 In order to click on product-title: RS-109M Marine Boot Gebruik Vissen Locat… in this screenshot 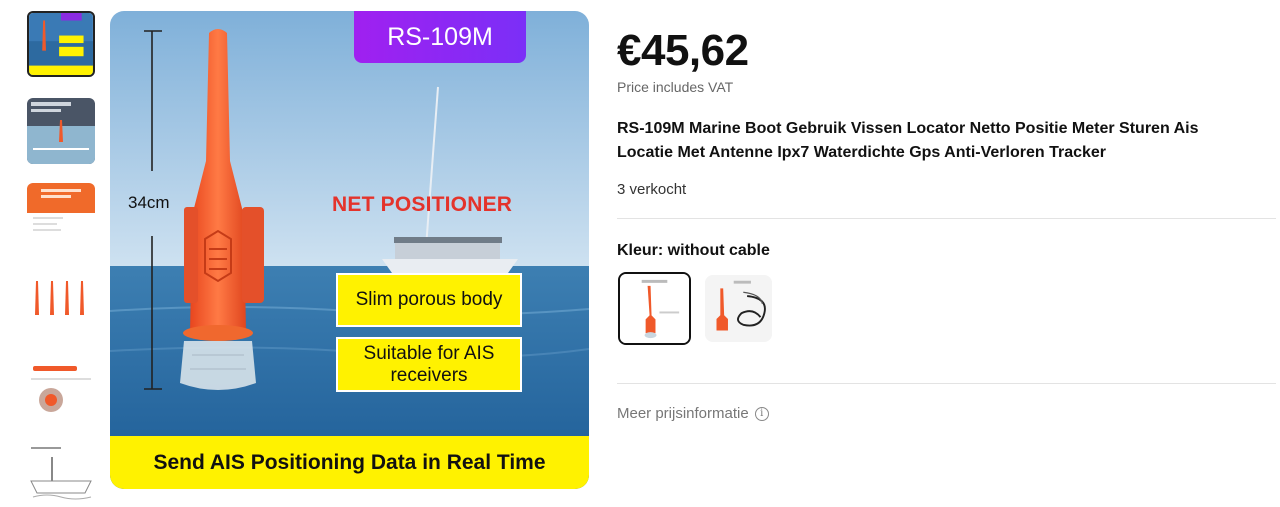, I will do `click(908, 140)`.